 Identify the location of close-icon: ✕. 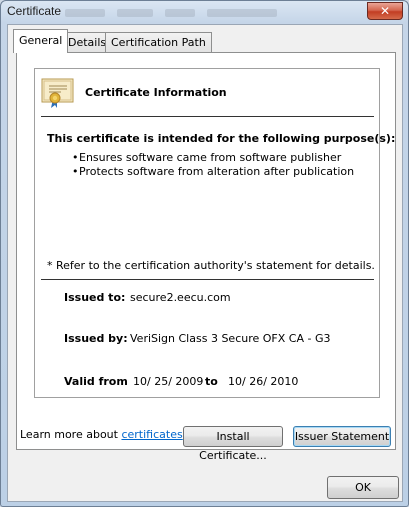
(385, 11).